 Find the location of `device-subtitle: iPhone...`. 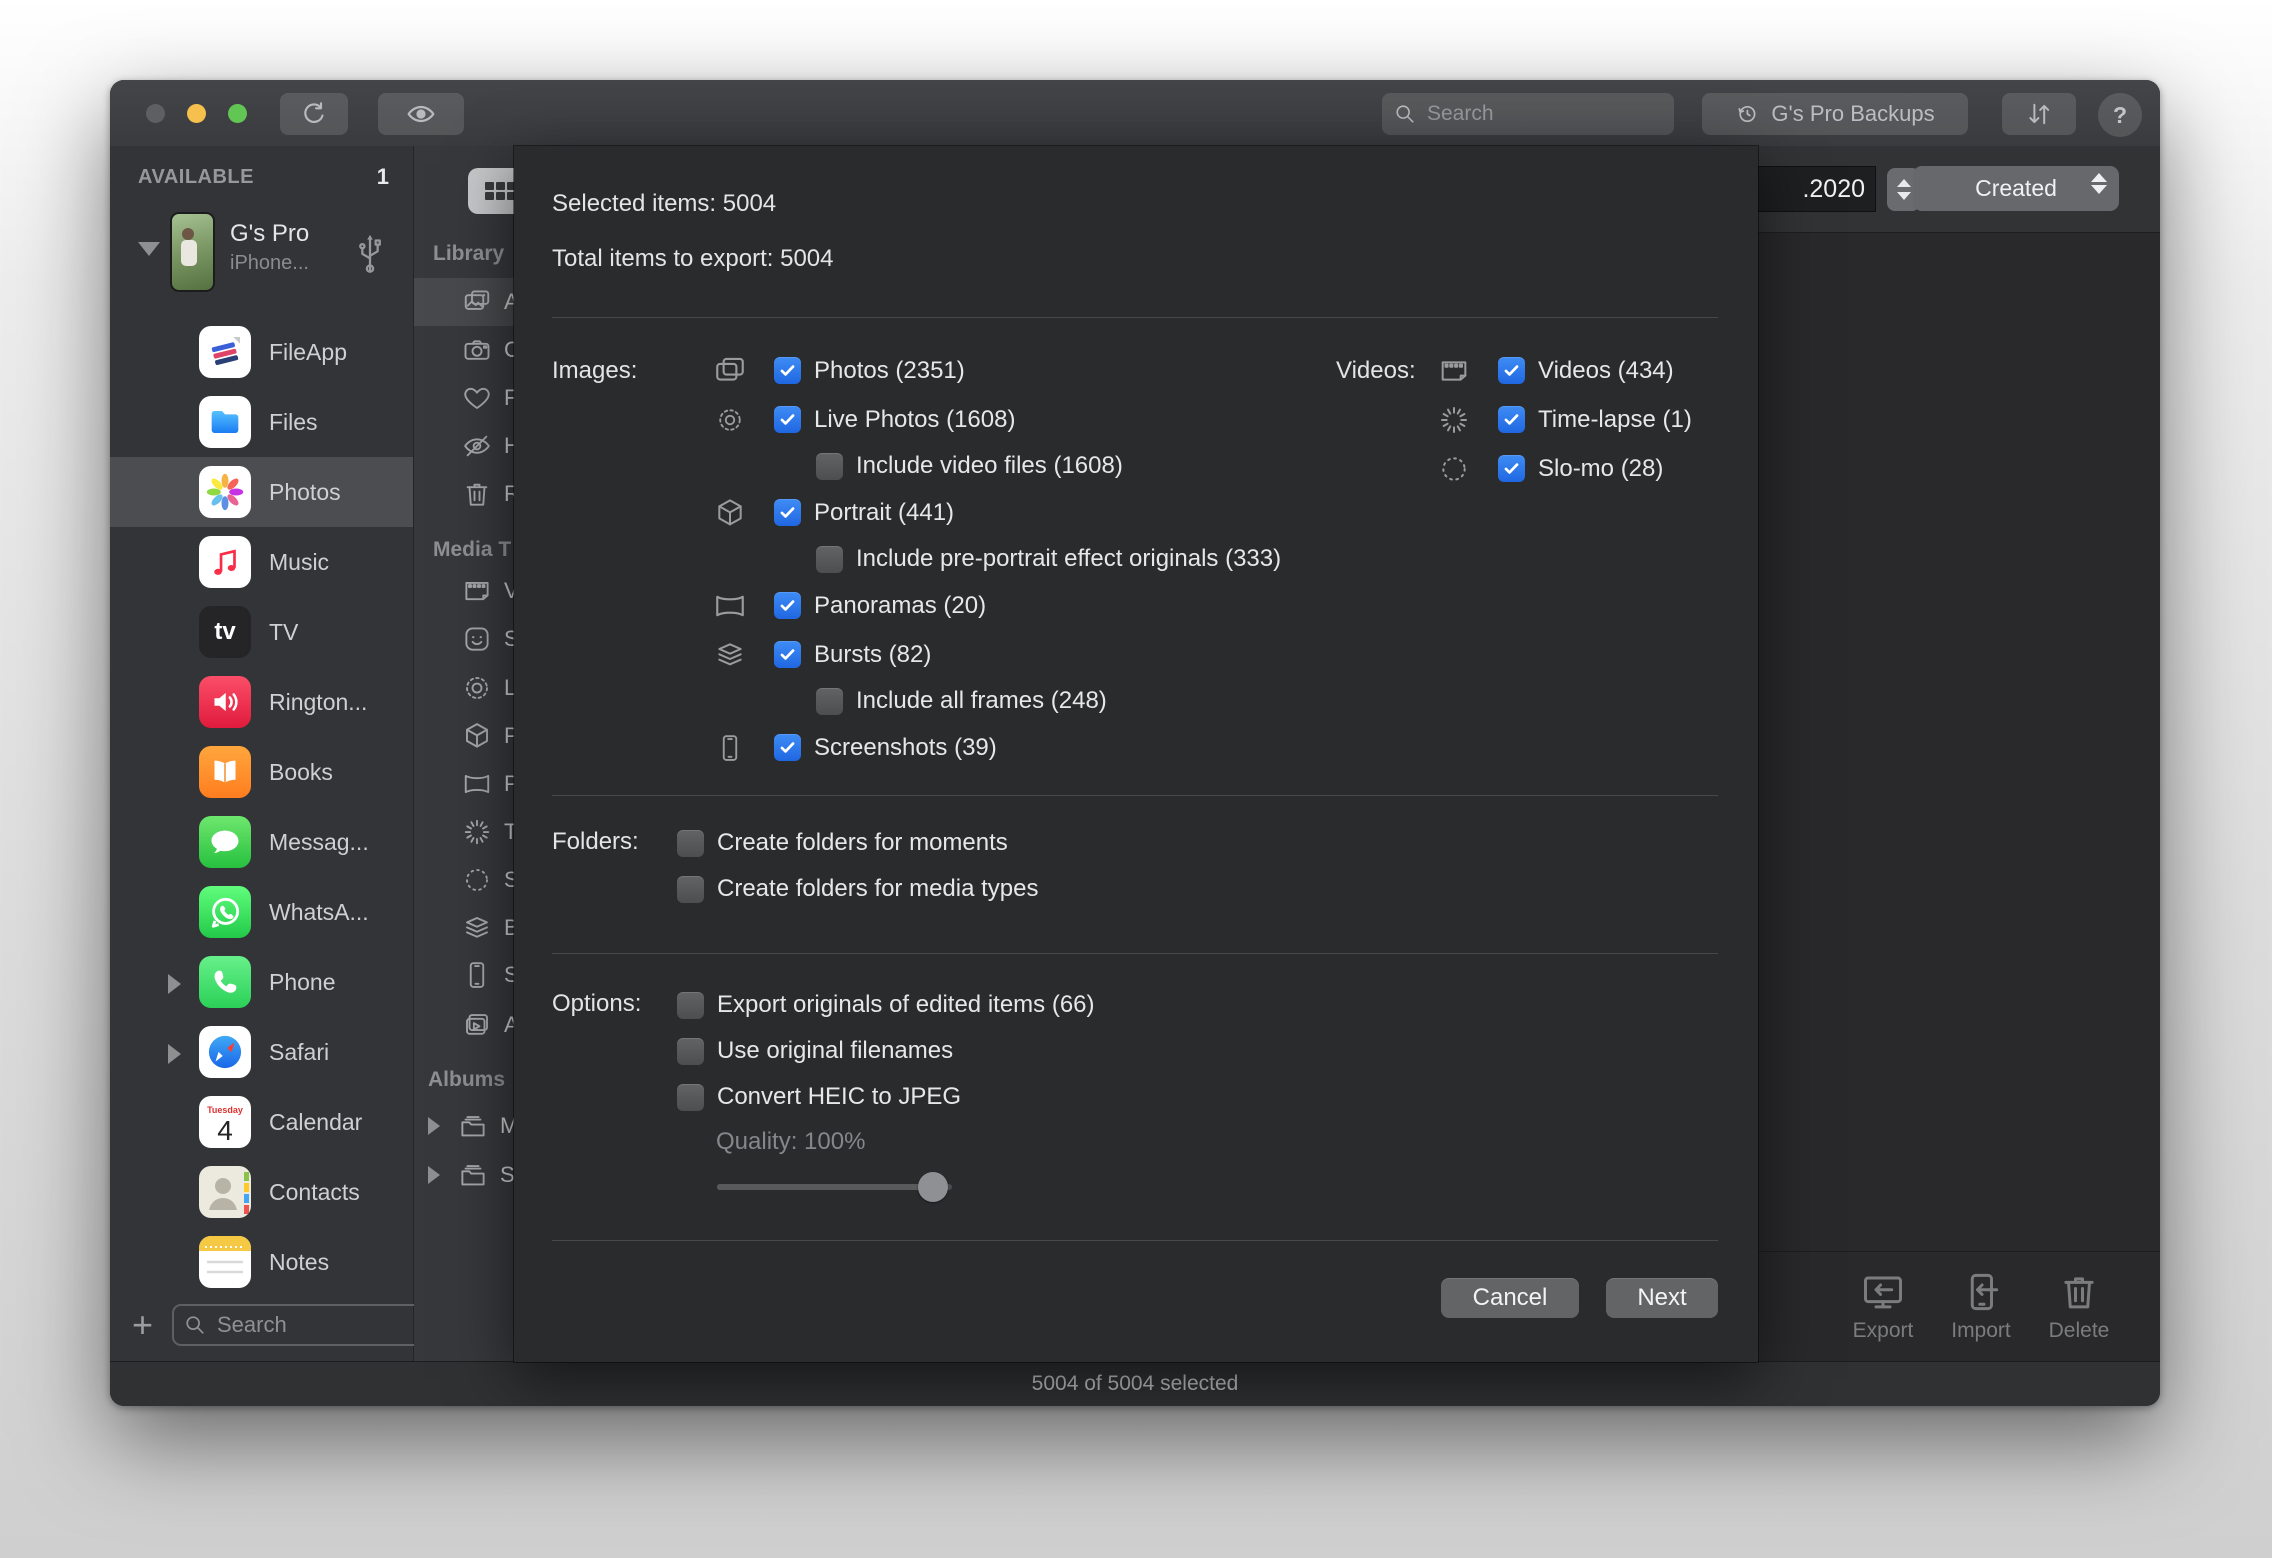

device-subtitle: iPhone... is located at coordinates (269, 263).